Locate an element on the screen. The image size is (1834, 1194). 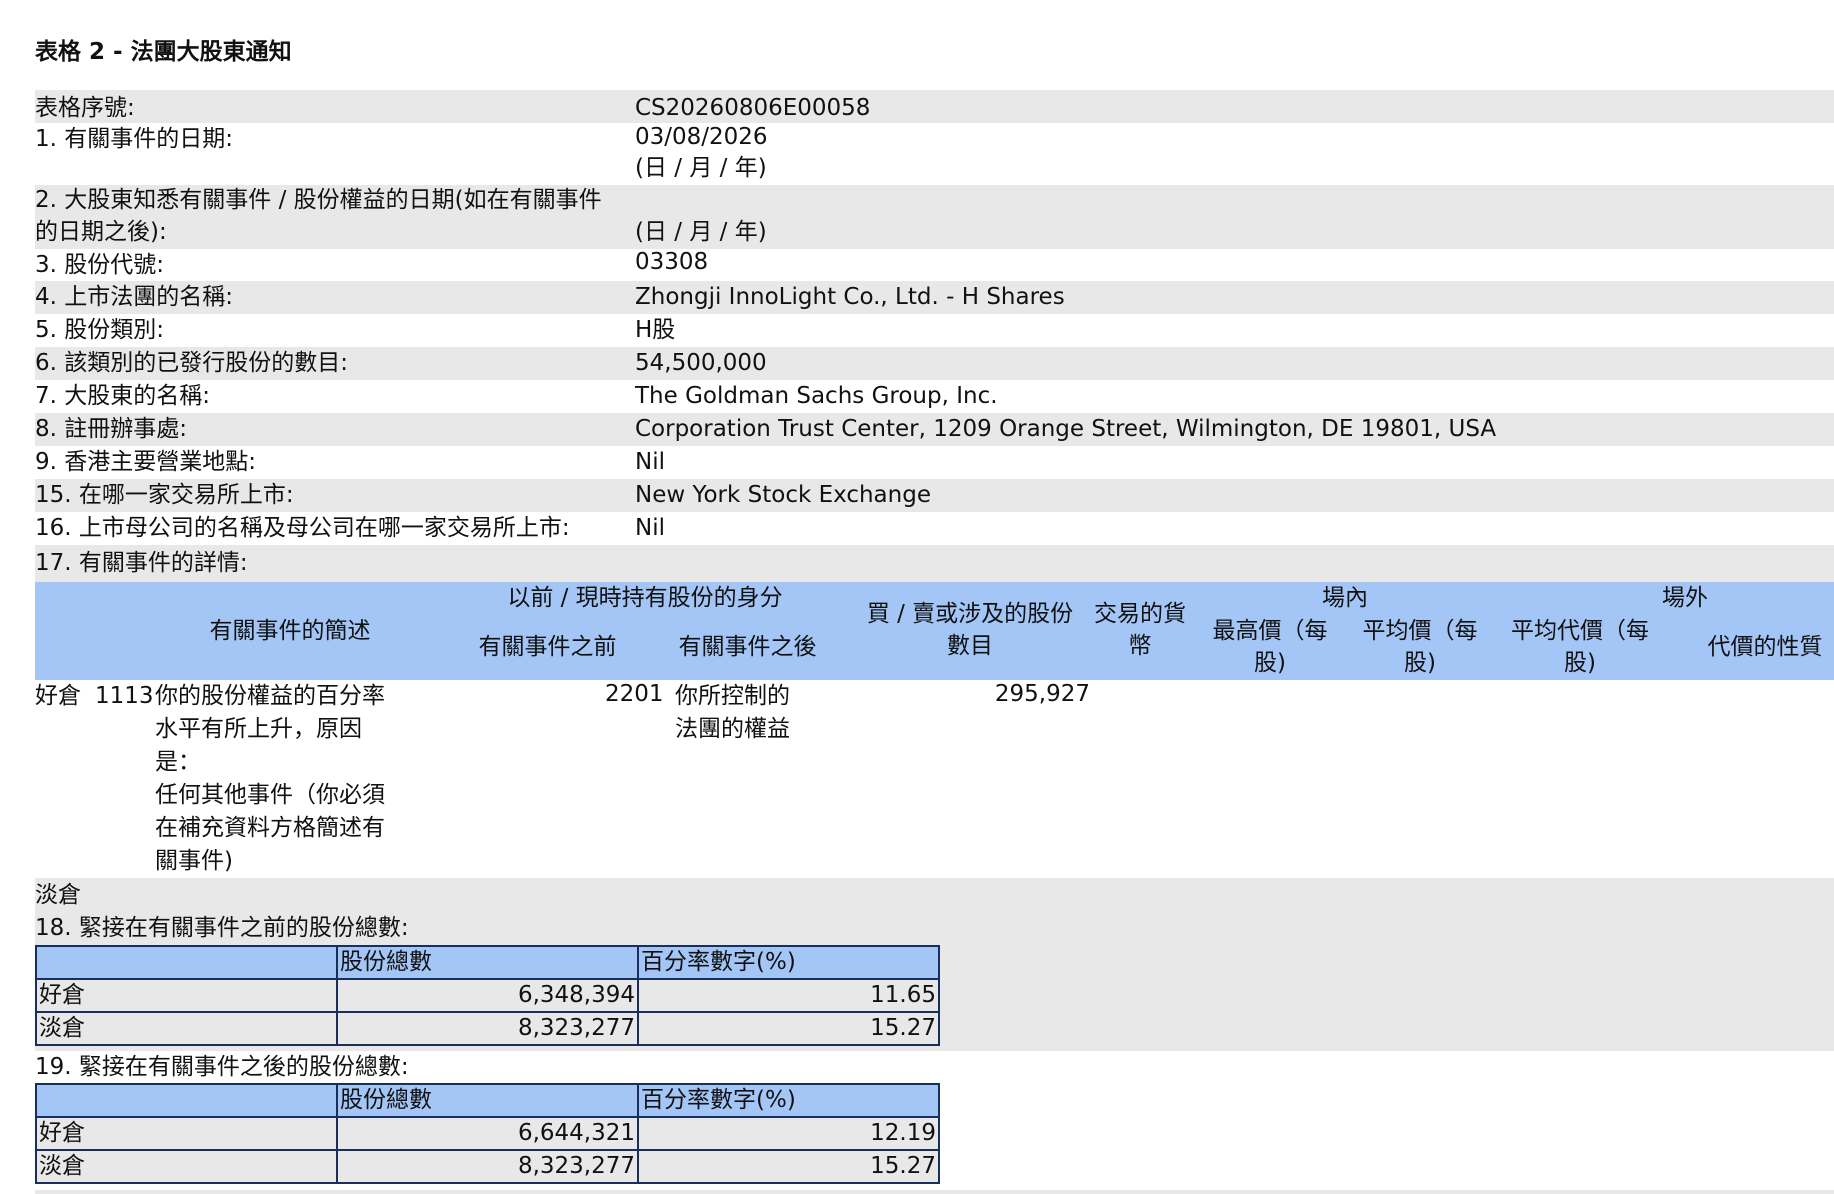
header-currency-line1: 交易的貨 is located at coordinates (1140, 614).